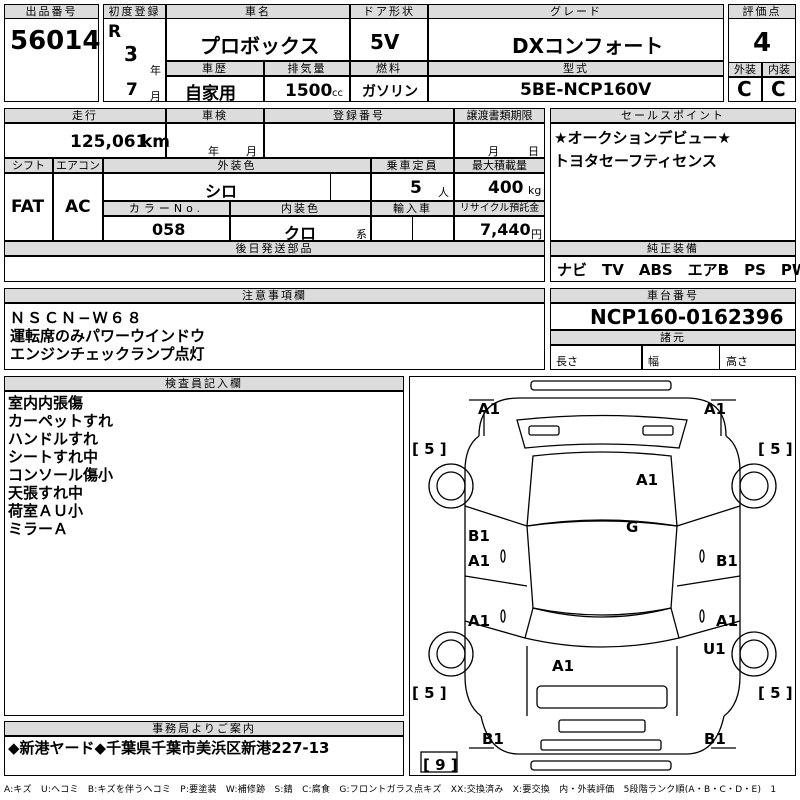  What do you see at coordinates (499, 115) in the screenshot?
I see `transfer-deadline-label: 譲渡書類期限` at bounding box center [499, 115].